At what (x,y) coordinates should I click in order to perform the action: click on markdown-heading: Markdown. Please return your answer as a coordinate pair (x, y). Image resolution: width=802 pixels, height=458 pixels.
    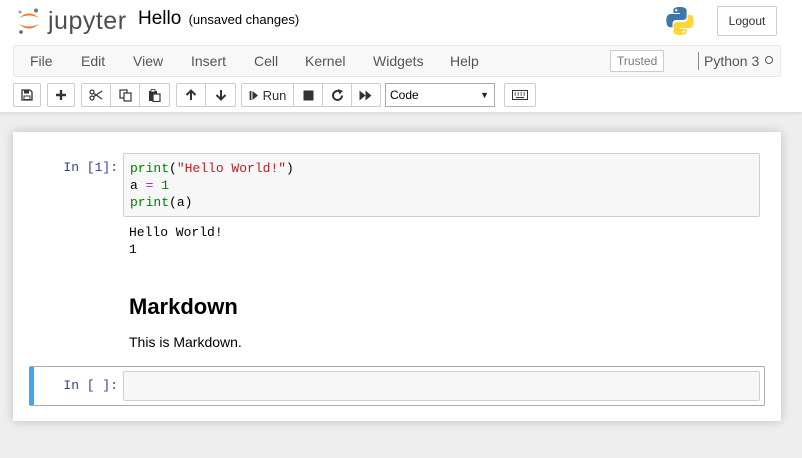
    Looking at the image, I should click on (183, 306).